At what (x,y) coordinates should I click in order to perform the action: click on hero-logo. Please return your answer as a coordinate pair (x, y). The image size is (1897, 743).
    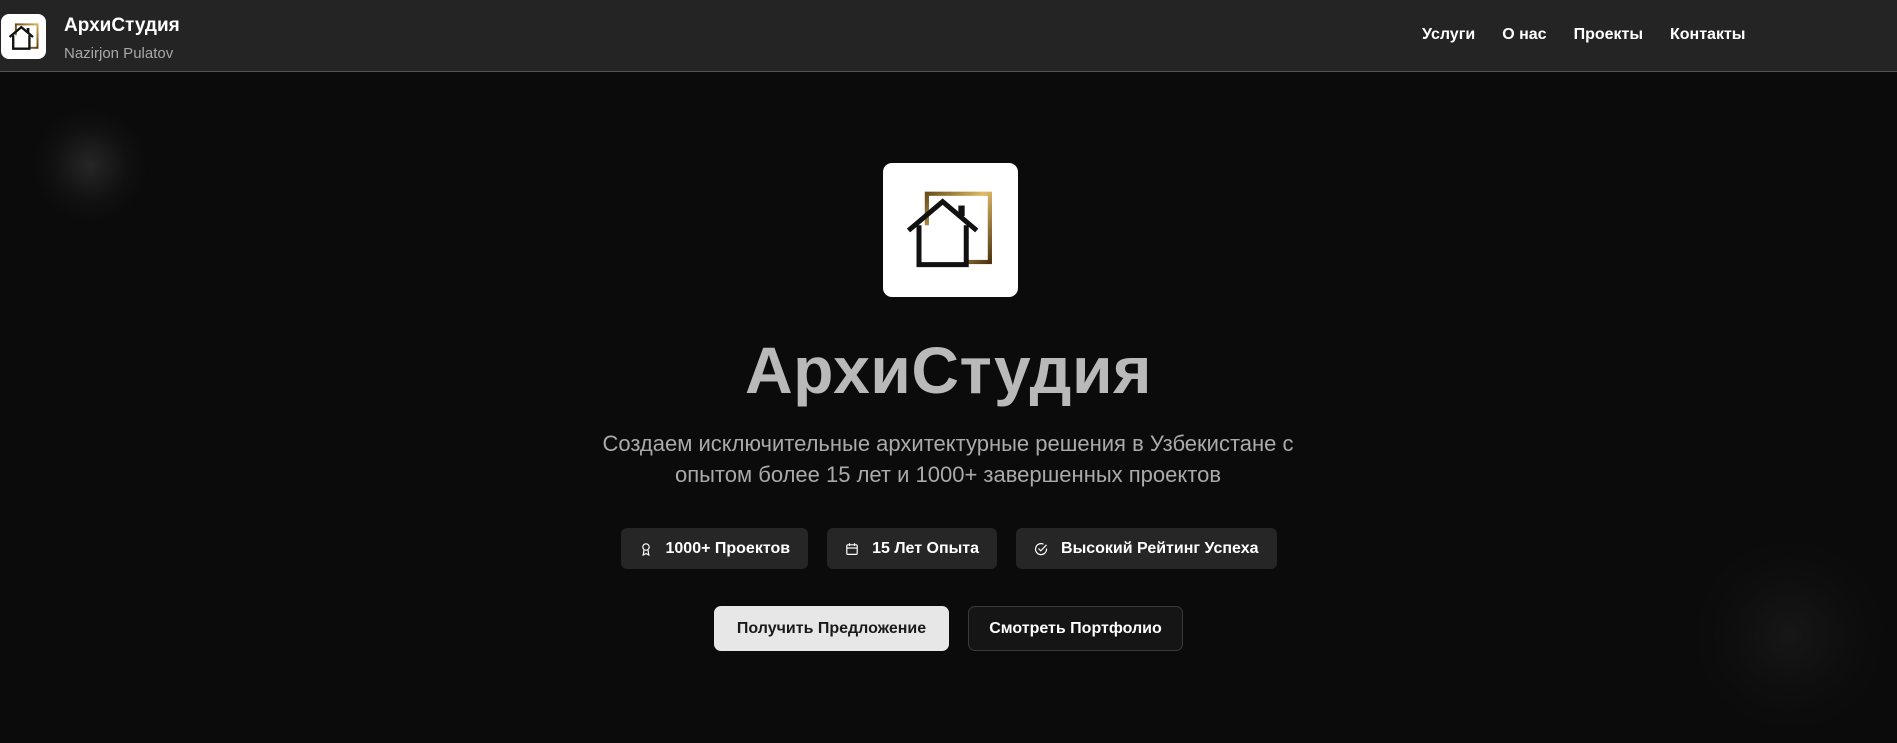
    Looking at the image, I should click on (950, 230).